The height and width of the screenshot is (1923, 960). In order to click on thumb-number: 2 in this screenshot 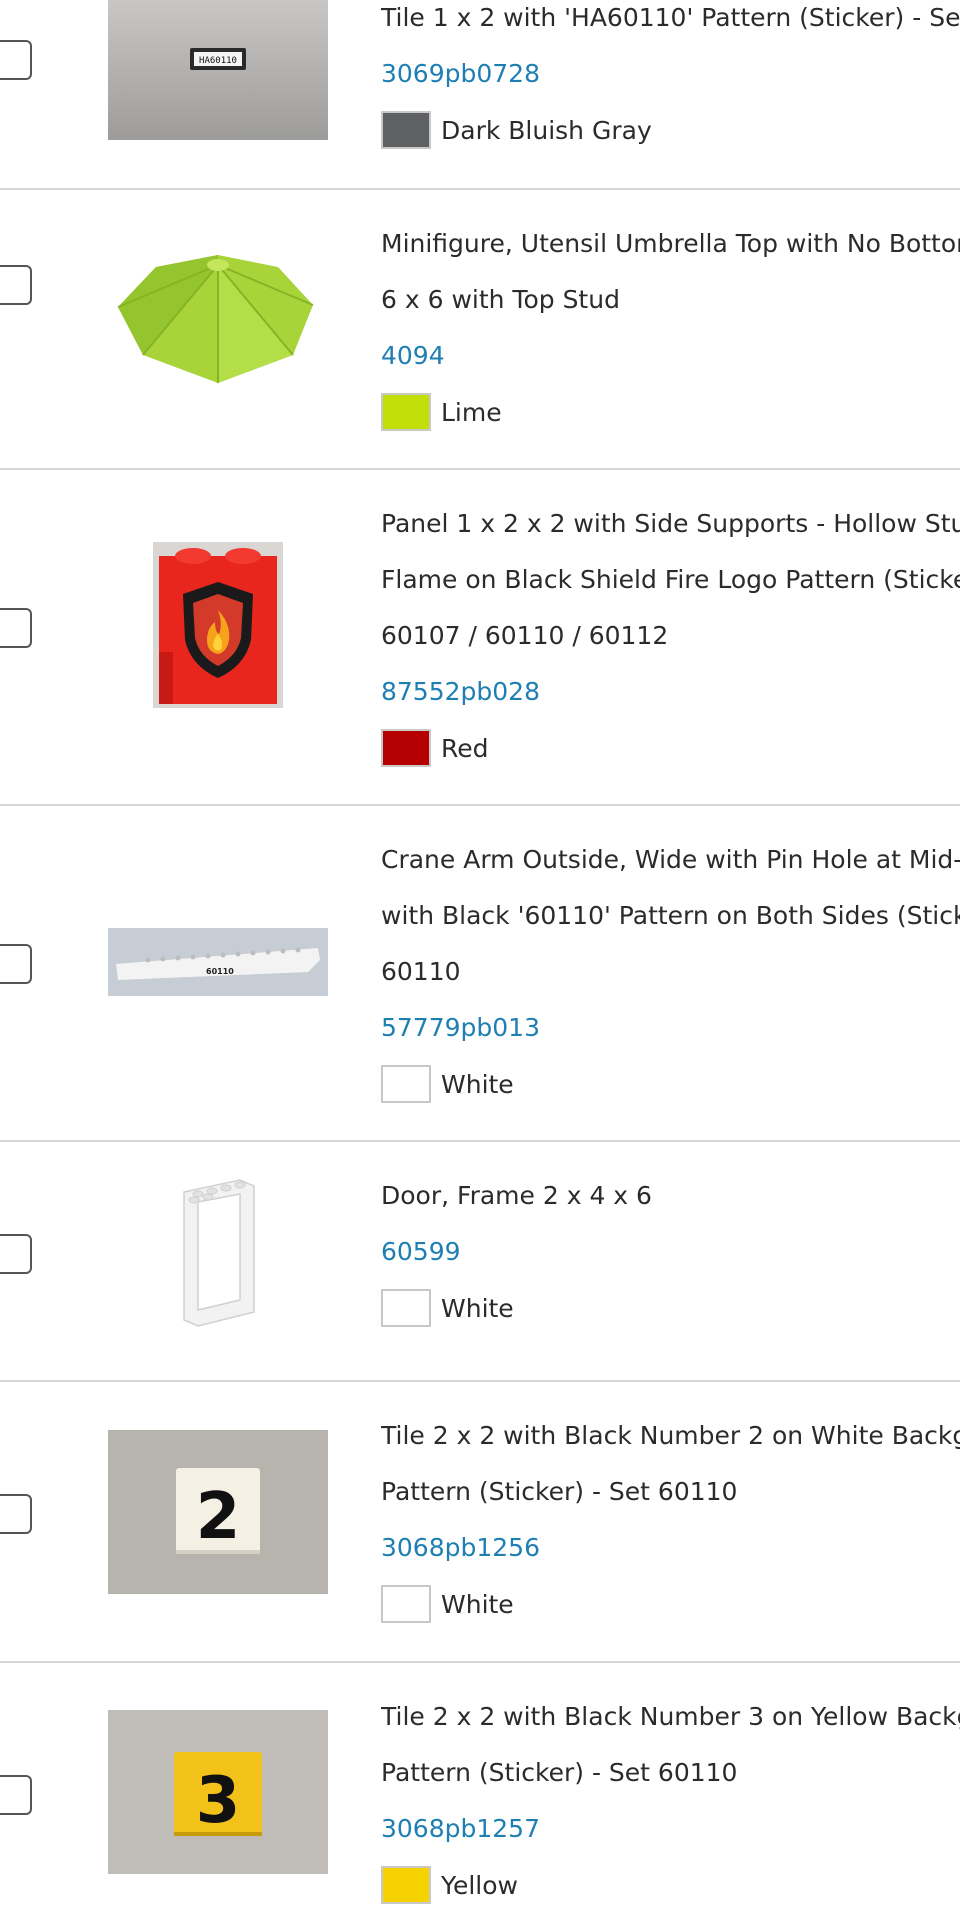, I will do `click(218, 1517)`.